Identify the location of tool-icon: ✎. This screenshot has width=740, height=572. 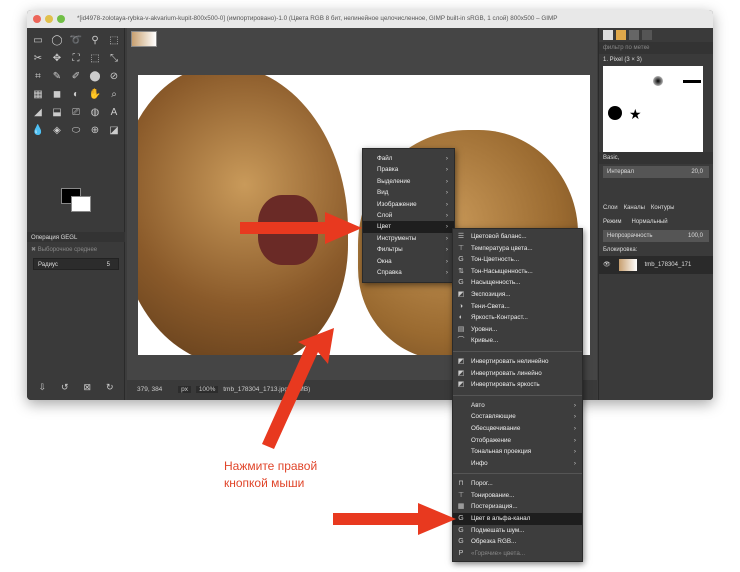
(57, 77).